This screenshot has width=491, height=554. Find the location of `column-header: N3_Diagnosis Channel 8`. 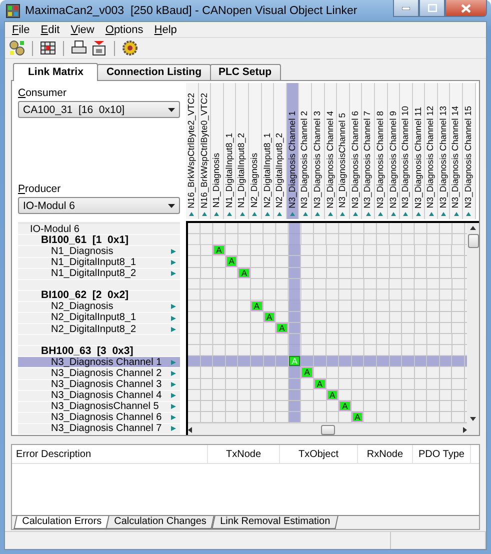

column-header: N3_Diagnosis Channel 8 is located at coordinates (381, 151).